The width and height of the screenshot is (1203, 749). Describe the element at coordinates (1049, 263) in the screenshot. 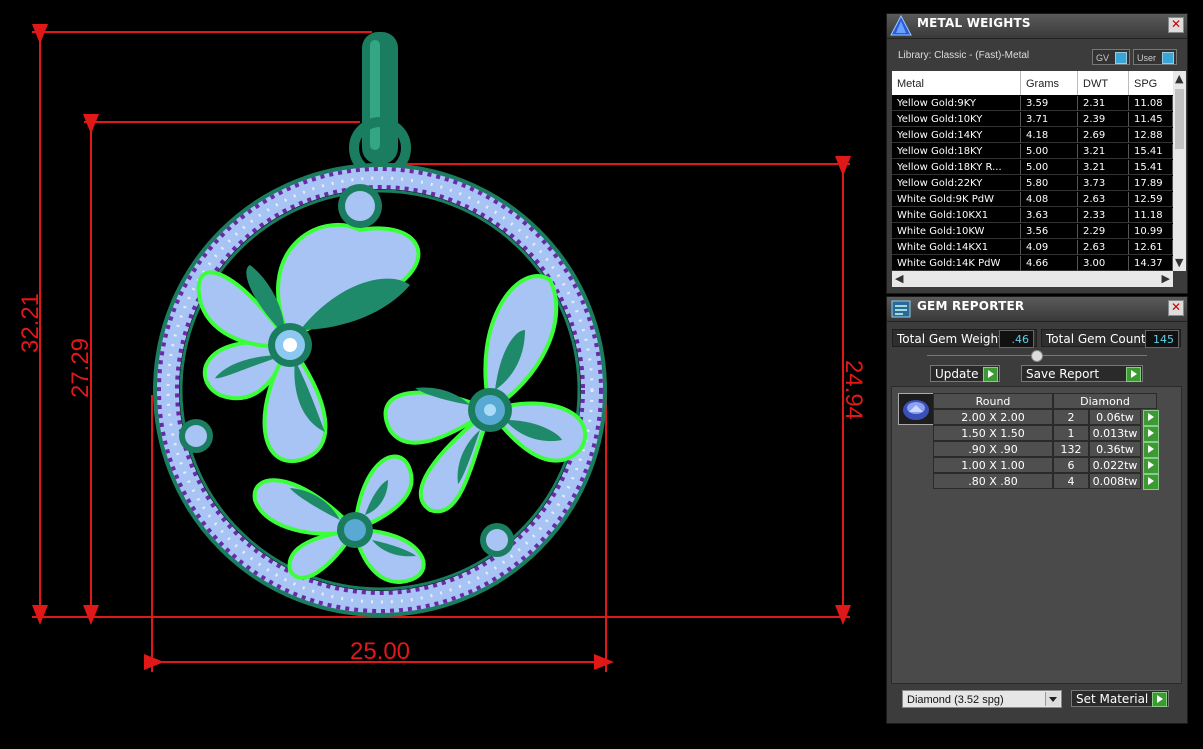

I see `cell-grams: 4.66` at that location.